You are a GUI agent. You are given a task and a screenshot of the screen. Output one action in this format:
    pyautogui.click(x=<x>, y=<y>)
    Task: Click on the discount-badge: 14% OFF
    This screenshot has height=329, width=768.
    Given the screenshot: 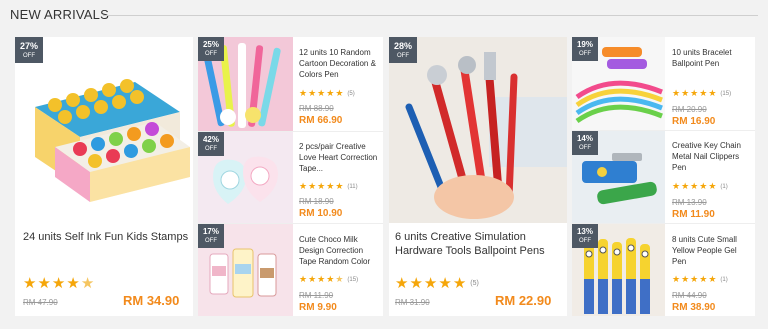 What is the action you would take?
    pyautogui.click(x=585, y=143)
    